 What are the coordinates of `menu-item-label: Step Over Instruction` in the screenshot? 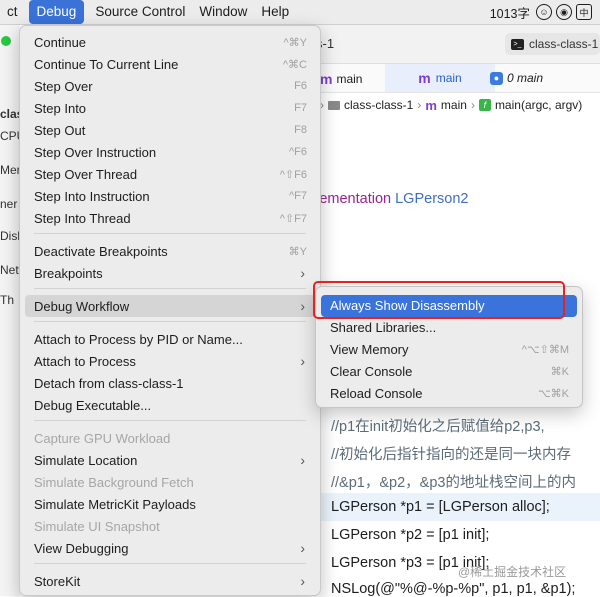 It's located at (95, 152).